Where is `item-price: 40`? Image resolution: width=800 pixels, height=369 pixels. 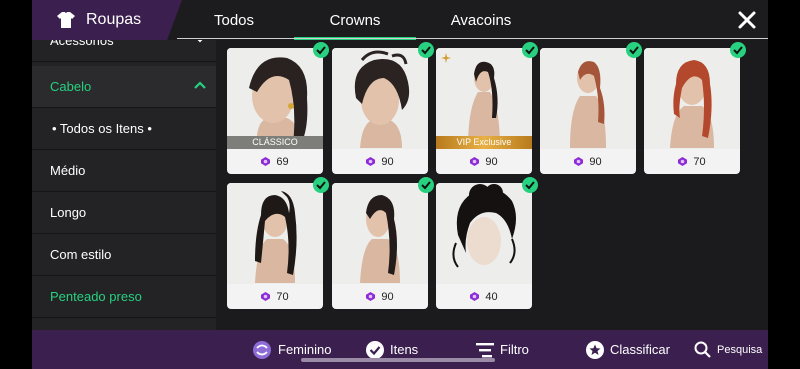
item-price: 40 is located at coordinates (484, 296).